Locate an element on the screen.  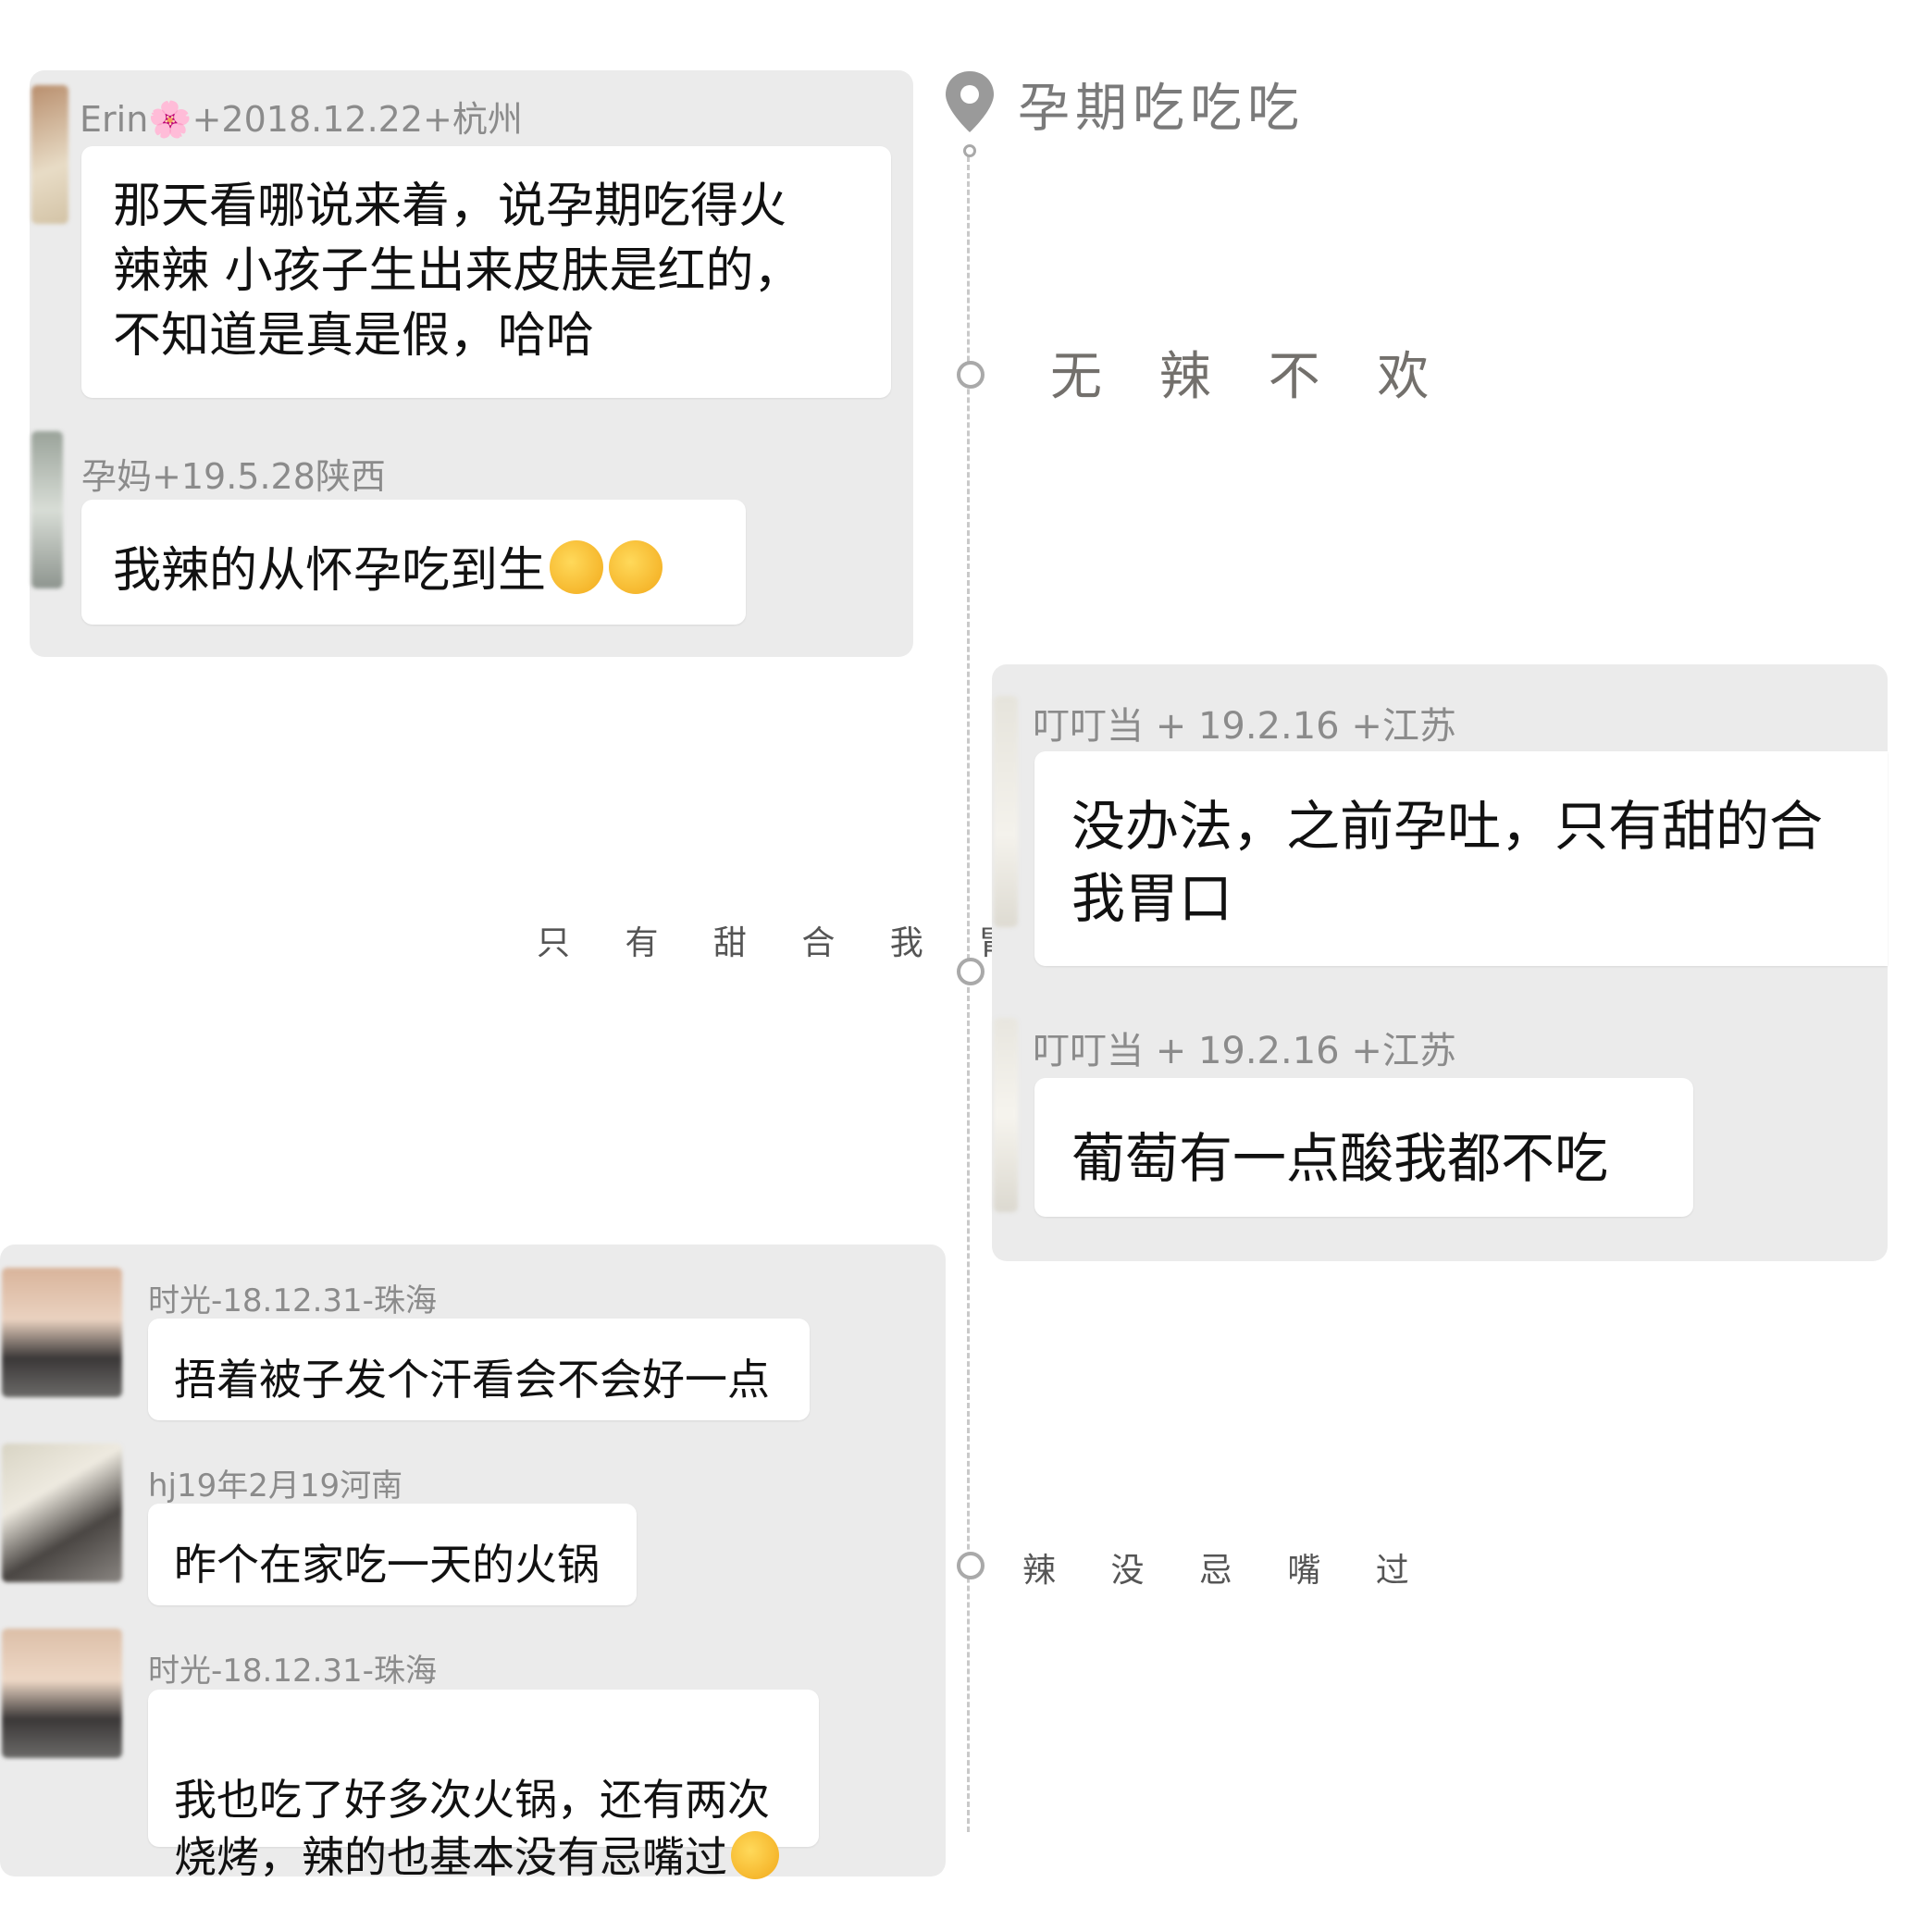
comment-bubble: 没办法，之前孕吐，只有甜的合 我胃口 is located at coordinates (1461, 859).